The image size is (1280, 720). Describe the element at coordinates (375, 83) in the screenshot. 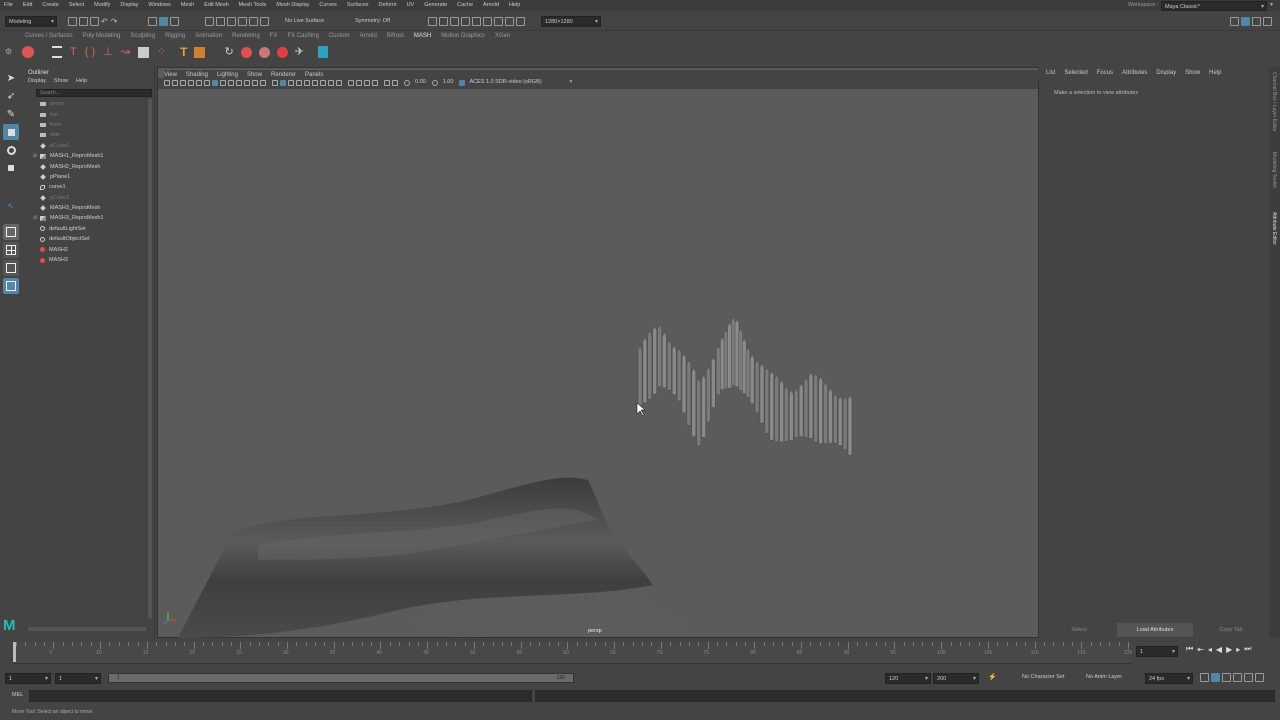

I see `depth-of-field-icon` at that location.